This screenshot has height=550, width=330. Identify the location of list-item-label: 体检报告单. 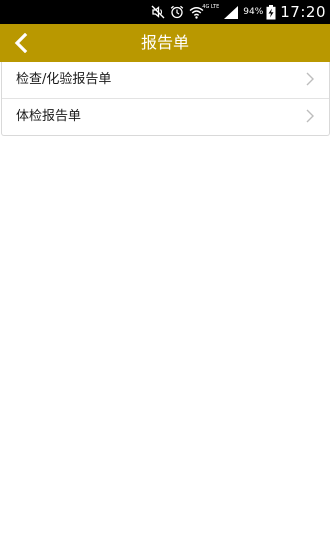
(49, 116).